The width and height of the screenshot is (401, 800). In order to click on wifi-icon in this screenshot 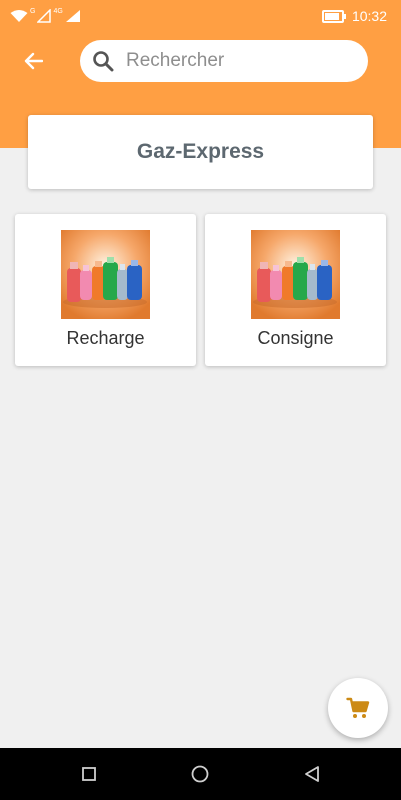, I will do `click(19, 16)`.